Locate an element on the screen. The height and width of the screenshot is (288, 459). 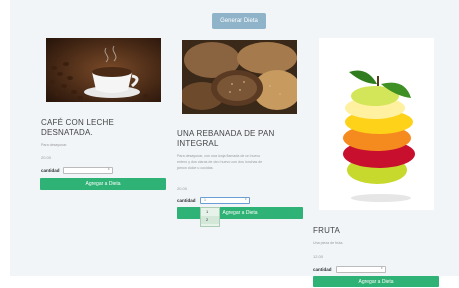
card-title-fruit: FRUTA is located at coordinates (327, 230).